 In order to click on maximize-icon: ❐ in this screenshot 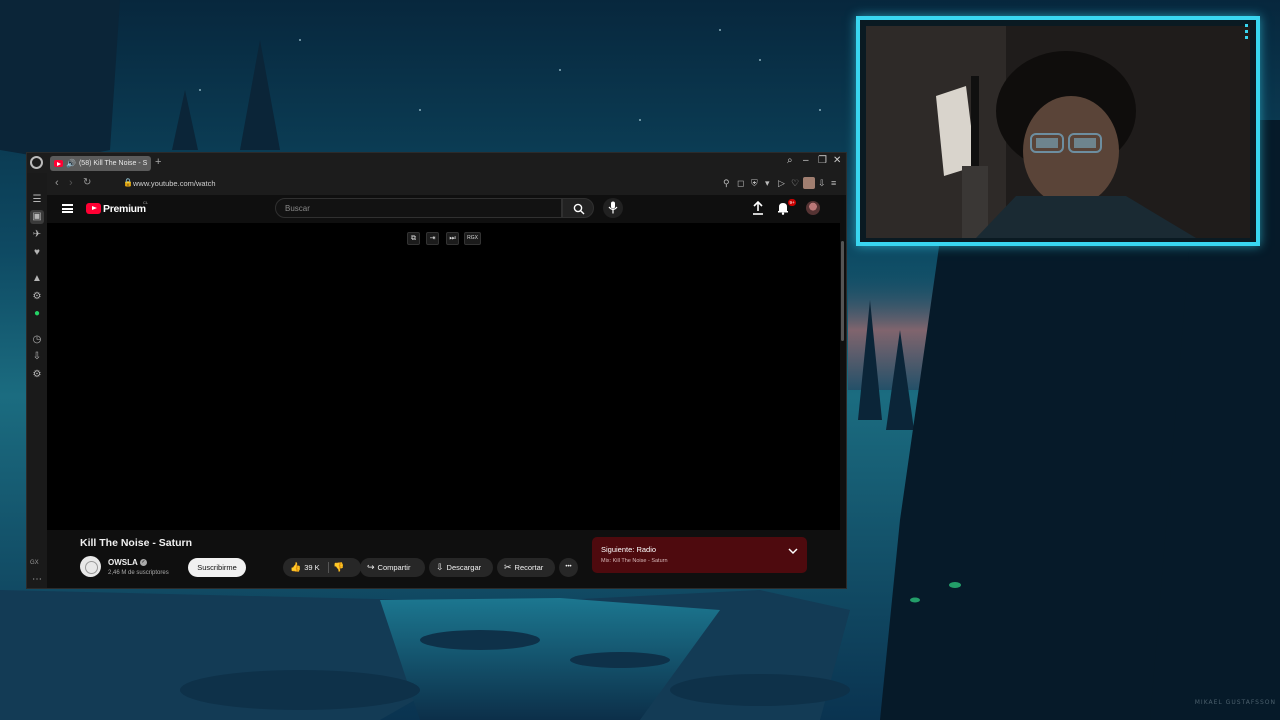, I will do `click(822, 160)`.